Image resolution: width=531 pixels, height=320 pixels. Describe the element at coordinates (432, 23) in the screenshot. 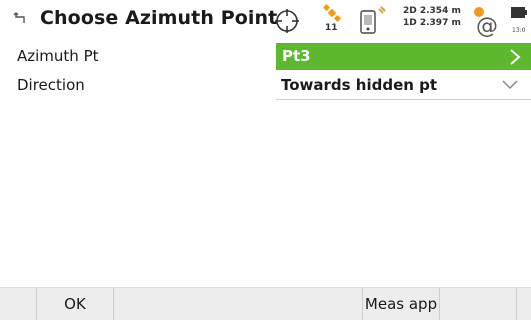

I see `distance-1d: 1D 2.397 m` at that location.